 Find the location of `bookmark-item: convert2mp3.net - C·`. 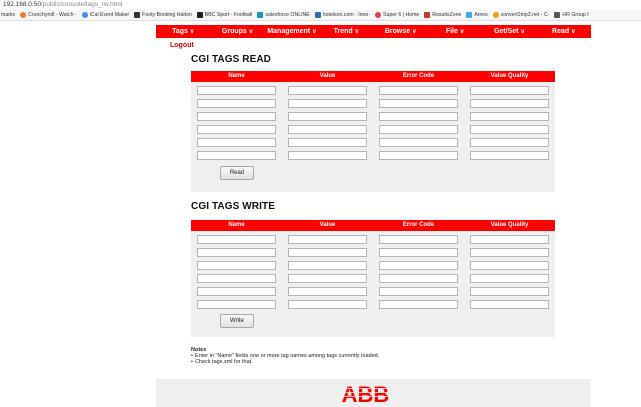

bookmark-item: convert2mp3.net - C· is located at coordinates (521, 15).